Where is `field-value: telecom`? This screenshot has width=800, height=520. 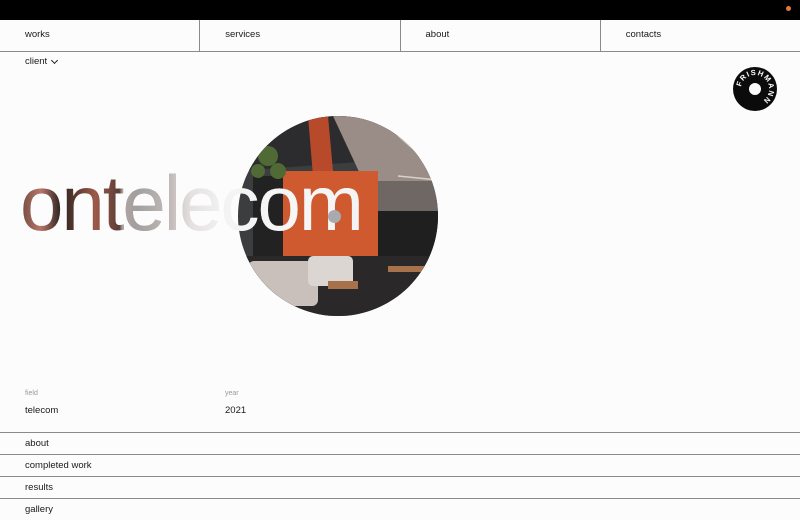 field-value: telecom is located at coordinates (42, 410).